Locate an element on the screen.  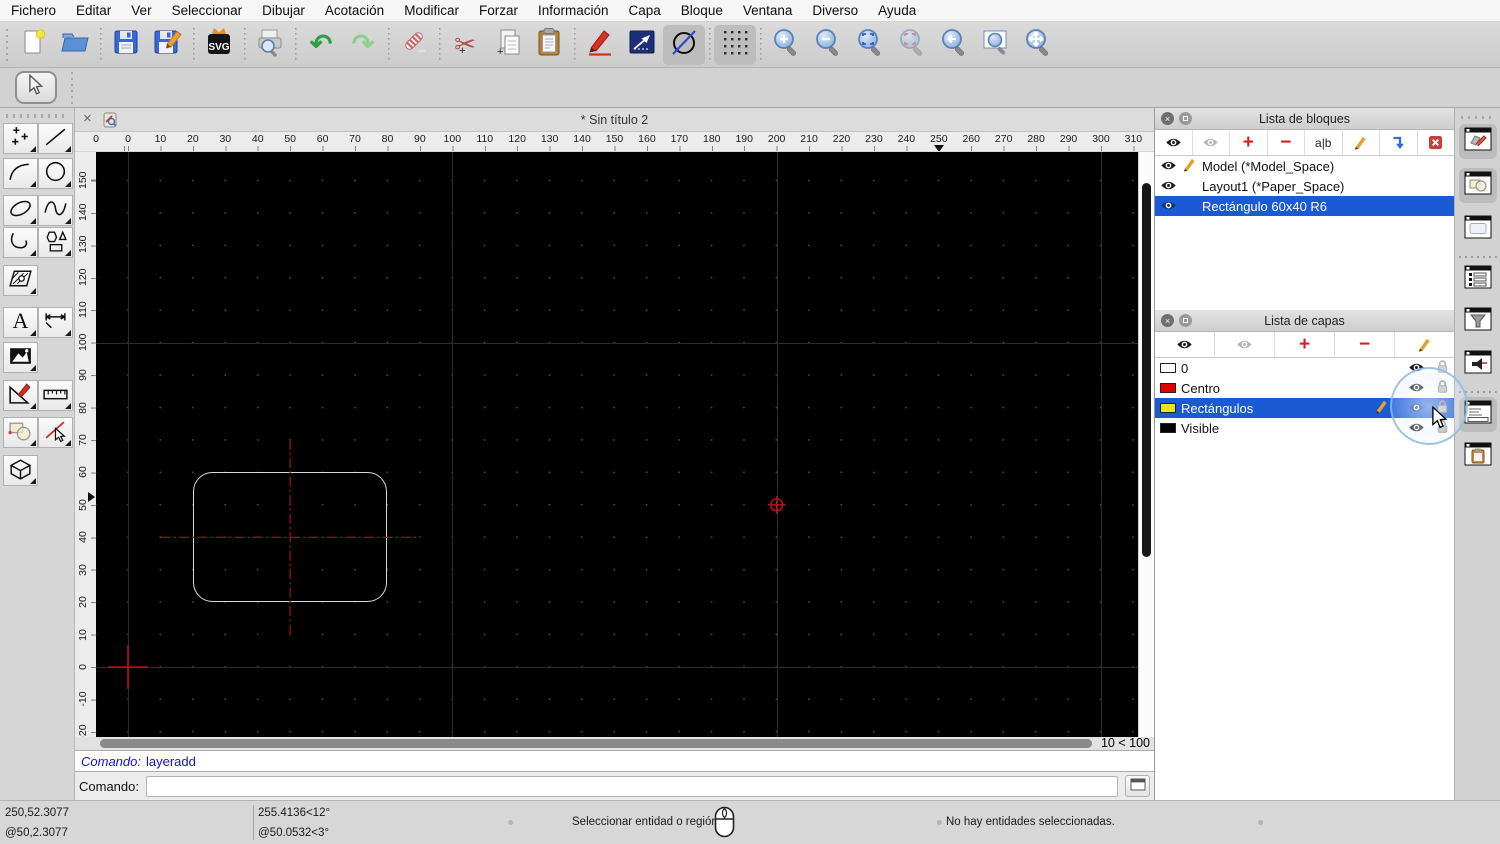
zoom-out-button is located at coordinates (828, 45).